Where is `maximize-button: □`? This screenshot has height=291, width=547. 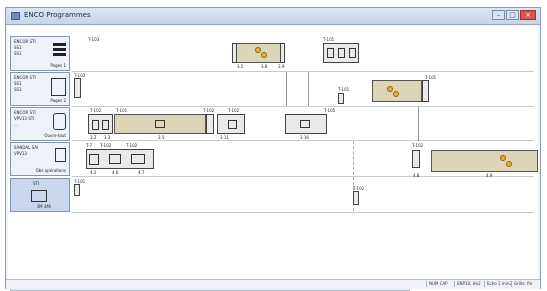 maximize-button: □ is located at coordinates (512, 15).